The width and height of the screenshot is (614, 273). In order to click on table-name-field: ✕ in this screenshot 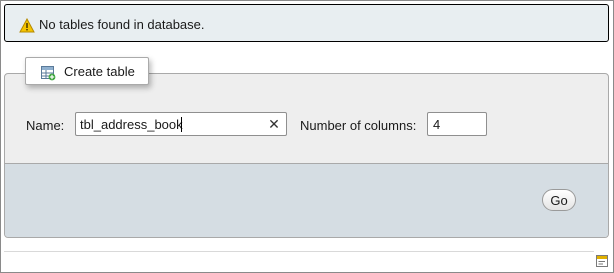, I will do `click(181, 124)`.